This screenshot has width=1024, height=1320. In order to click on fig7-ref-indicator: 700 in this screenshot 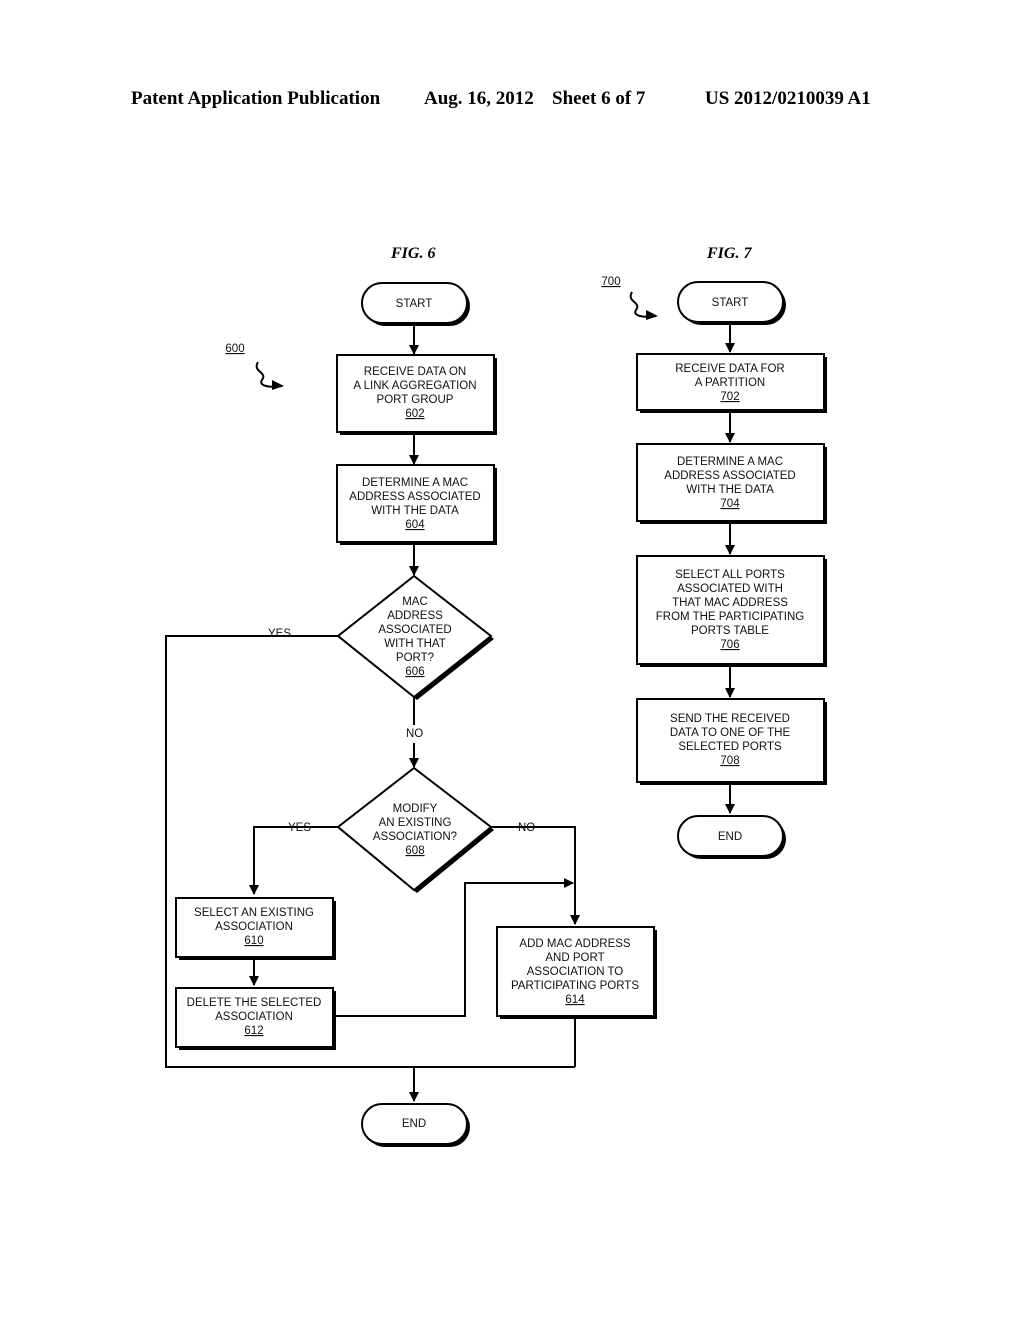, I will do `click(629, 298)`.